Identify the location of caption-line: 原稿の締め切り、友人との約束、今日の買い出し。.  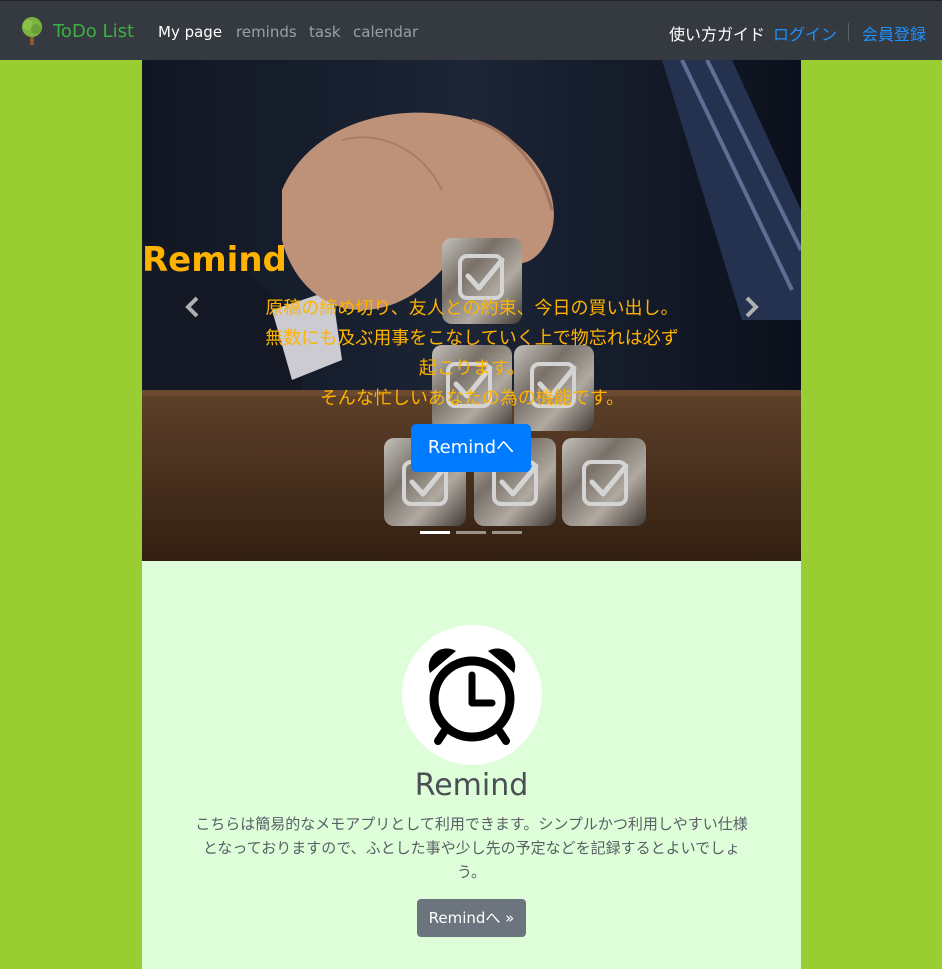
(472, 308).